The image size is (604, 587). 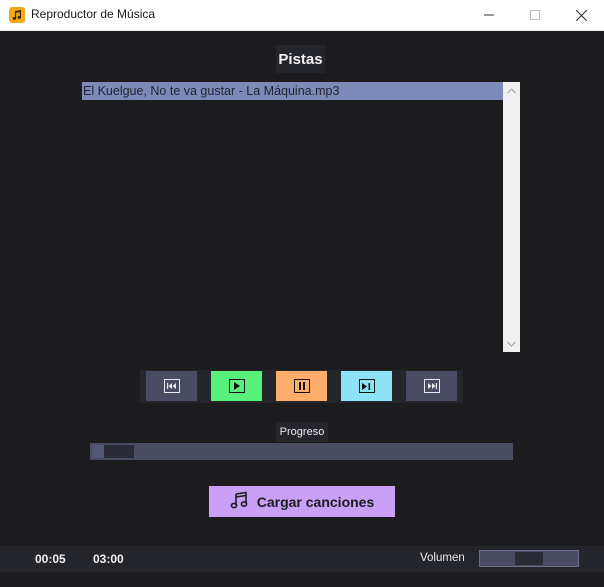 I want to click on volume-handle, so click(x=529, y=558).